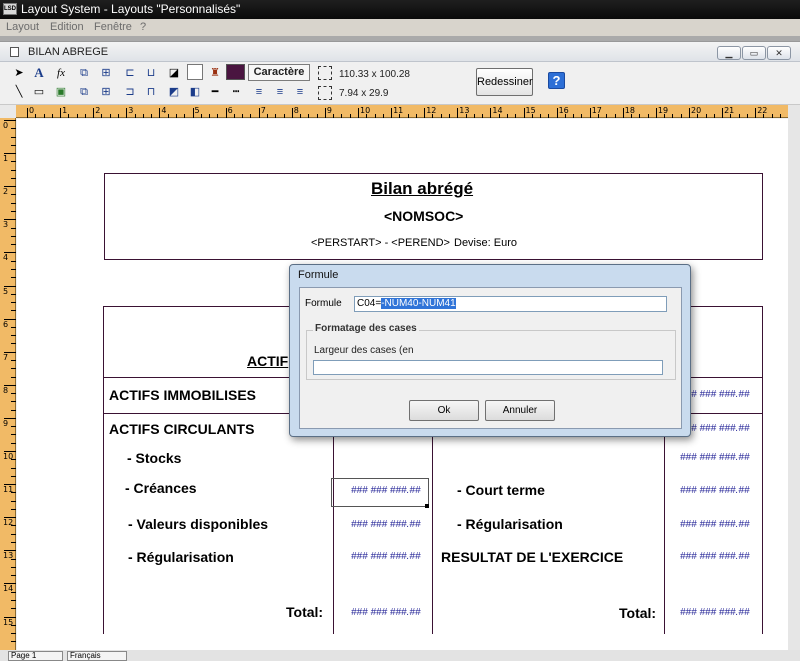 The width and height of the screenshot is (800, 661). What do you see at coordinates (300, 92) in the screenshot?
I see `text-align-right-icon: ≡` at bounding box center [300, 92].